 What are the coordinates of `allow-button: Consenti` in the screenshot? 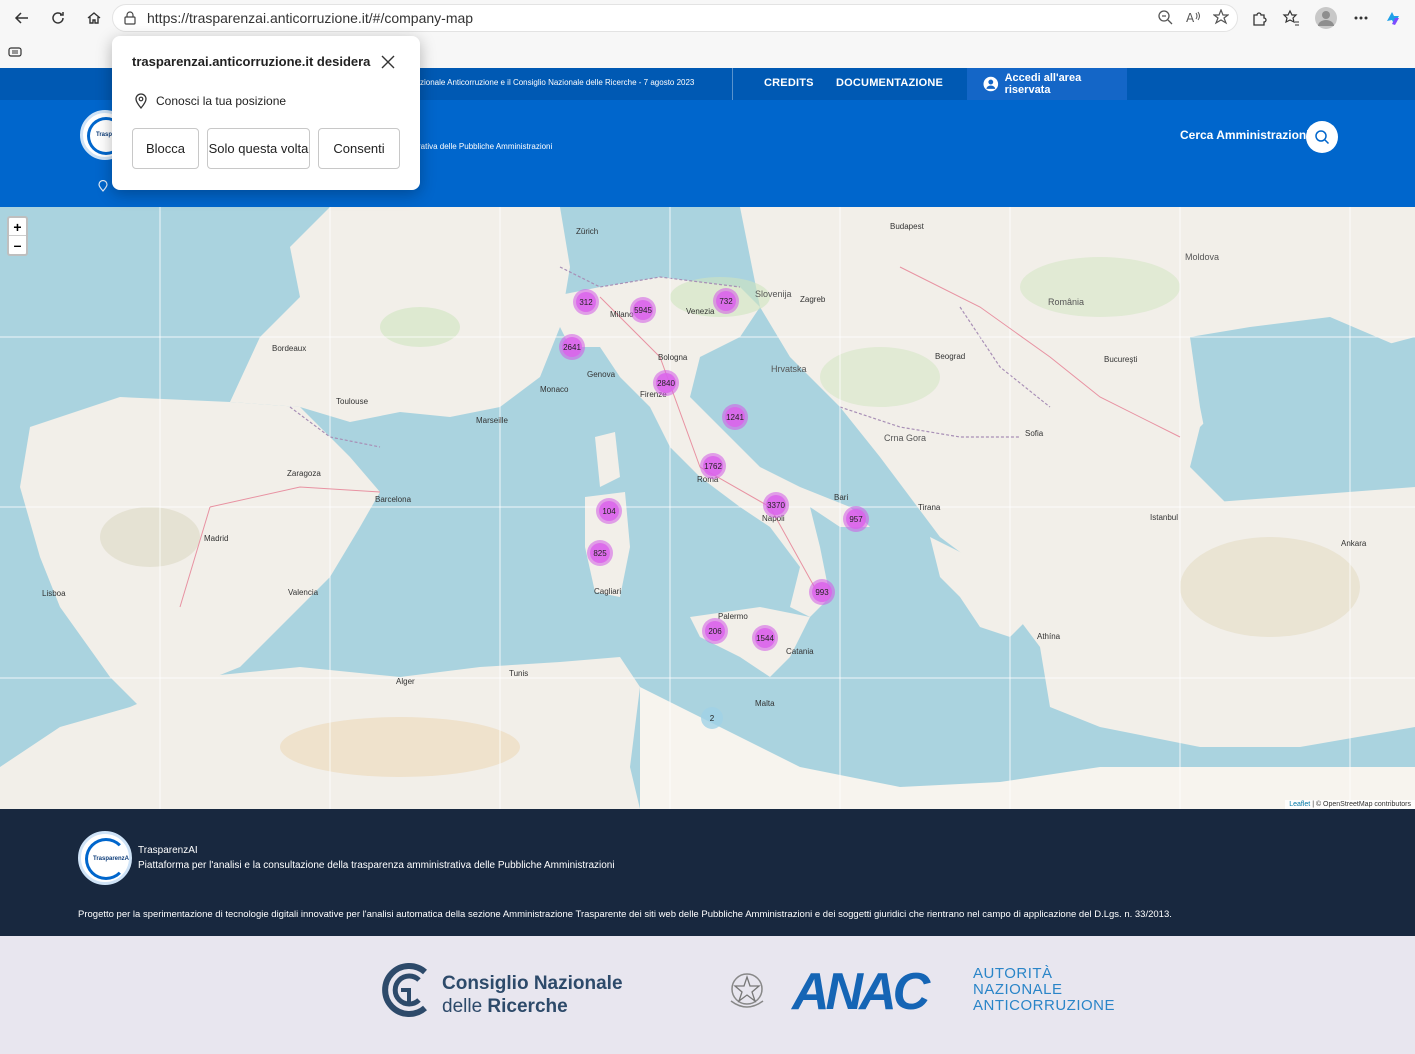 It's located at (359, 148).